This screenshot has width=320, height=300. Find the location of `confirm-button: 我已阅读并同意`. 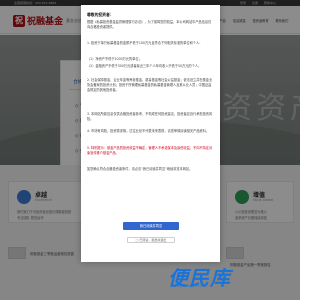

confirm-button: 我已阅读并同意 is located at coordinates (151, 226).